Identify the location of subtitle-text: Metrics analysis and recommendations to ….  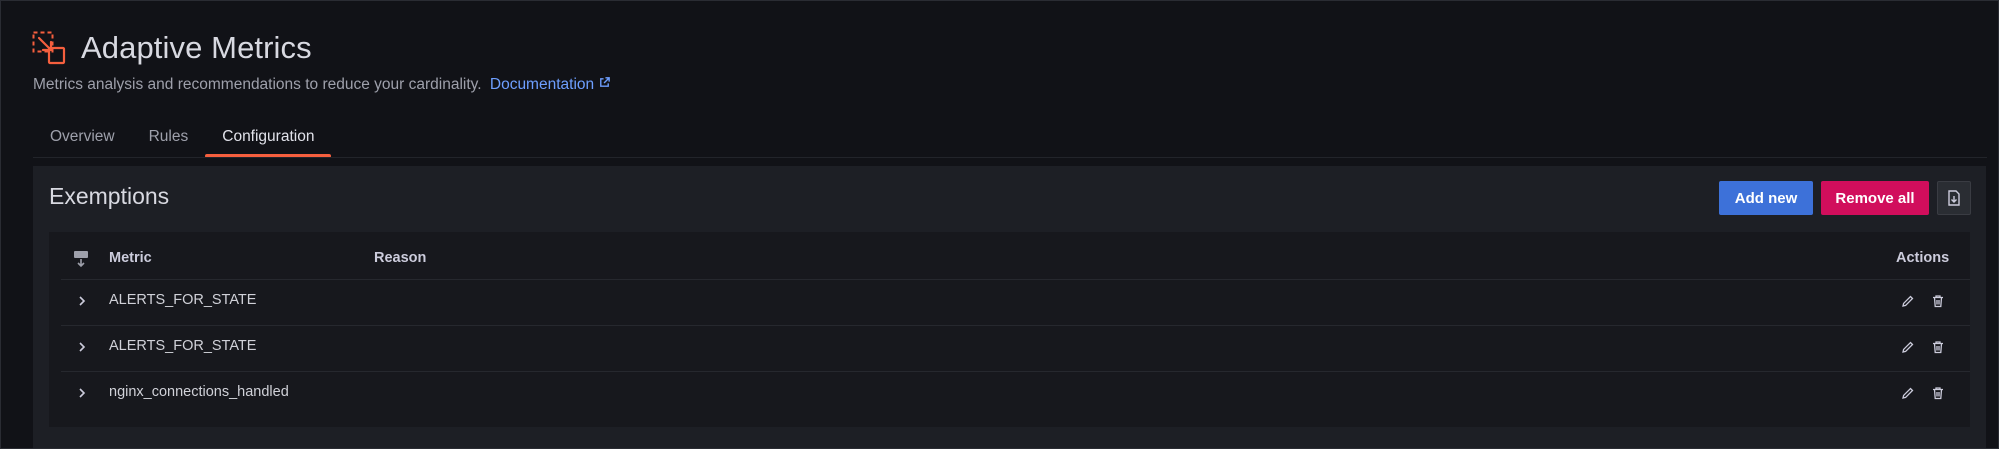
(257, 85).